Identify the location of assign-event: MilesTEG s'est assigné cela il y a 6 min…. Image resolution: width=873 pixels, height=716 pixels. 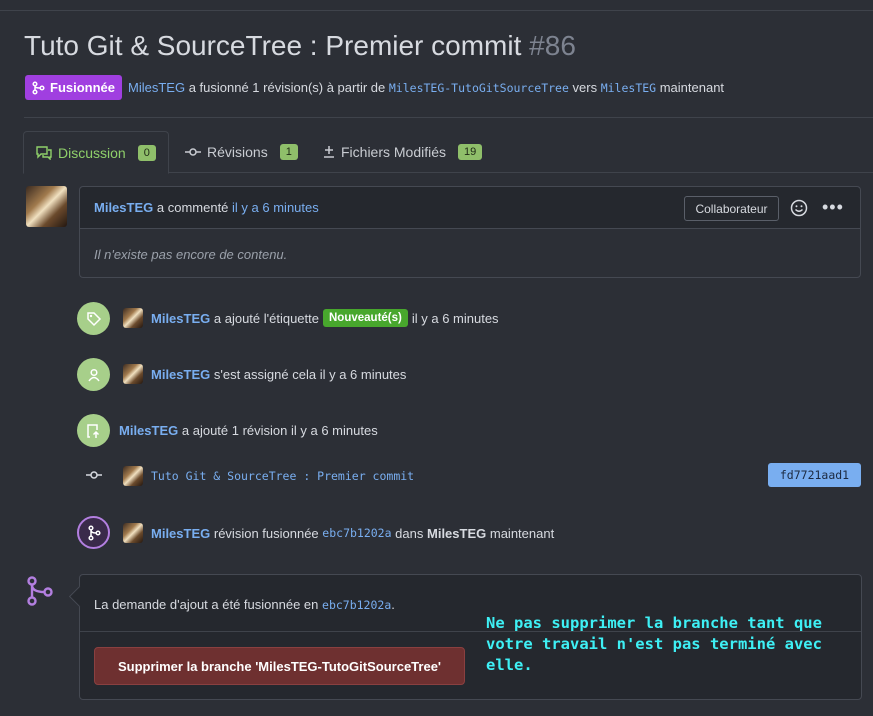
(264, 374).